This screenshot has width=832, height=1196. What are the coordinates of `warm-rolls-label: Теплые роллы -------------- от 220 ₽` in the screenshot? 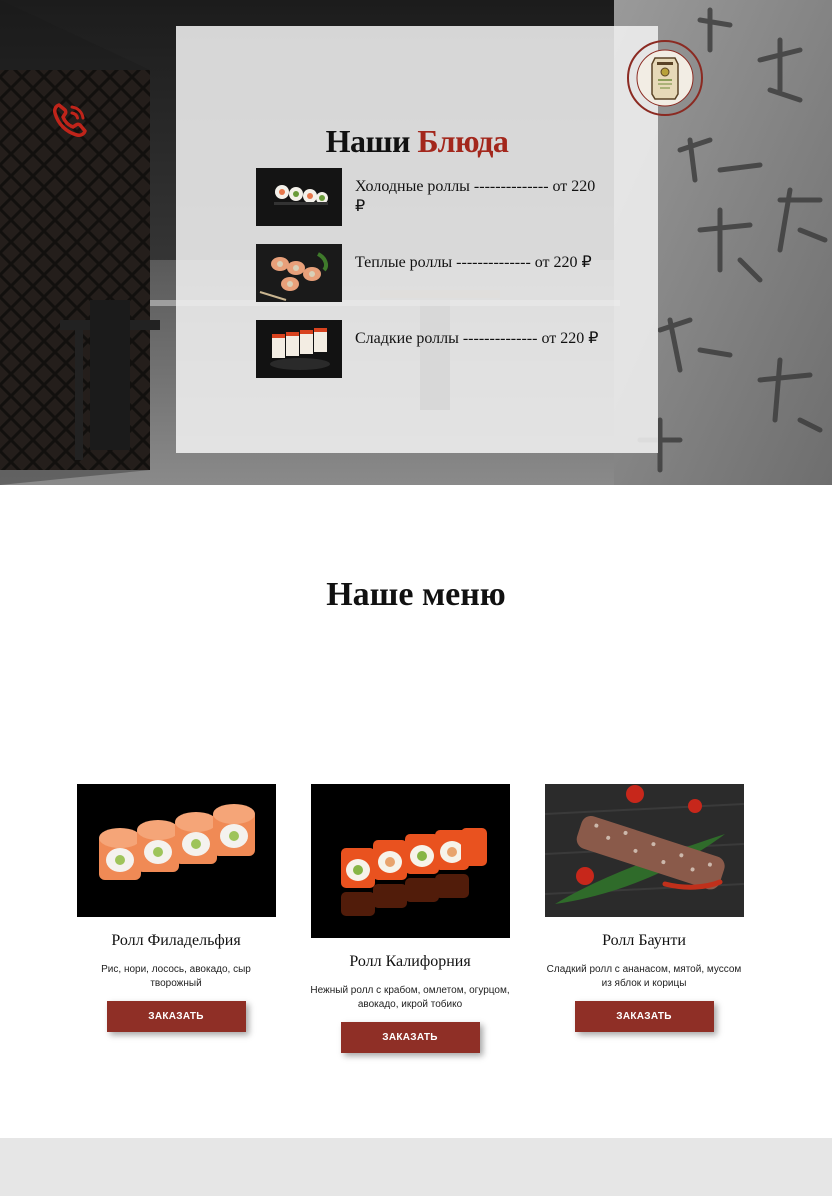 It's located at (473, 262).